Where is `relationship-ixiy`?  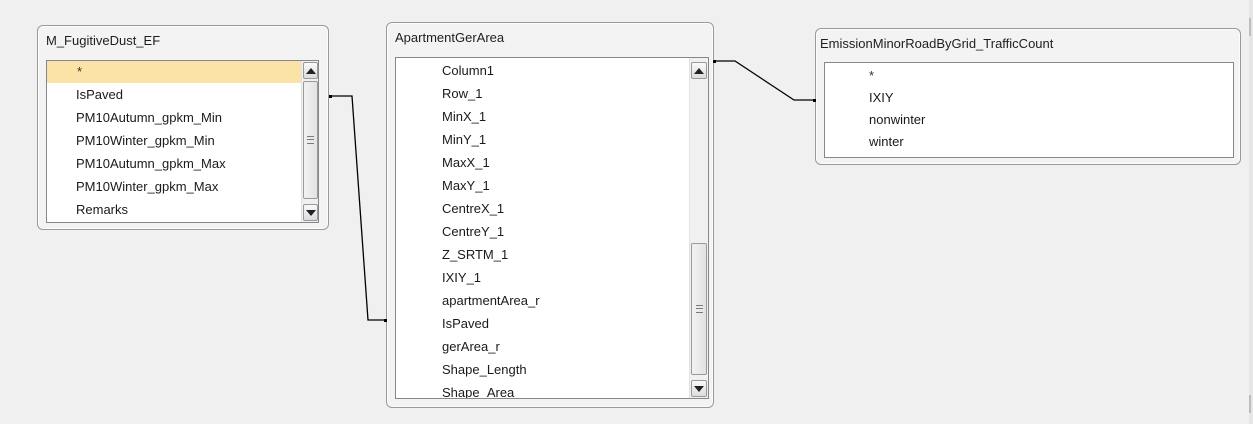 relationship-ixiy is located at coordinates (764, 81).